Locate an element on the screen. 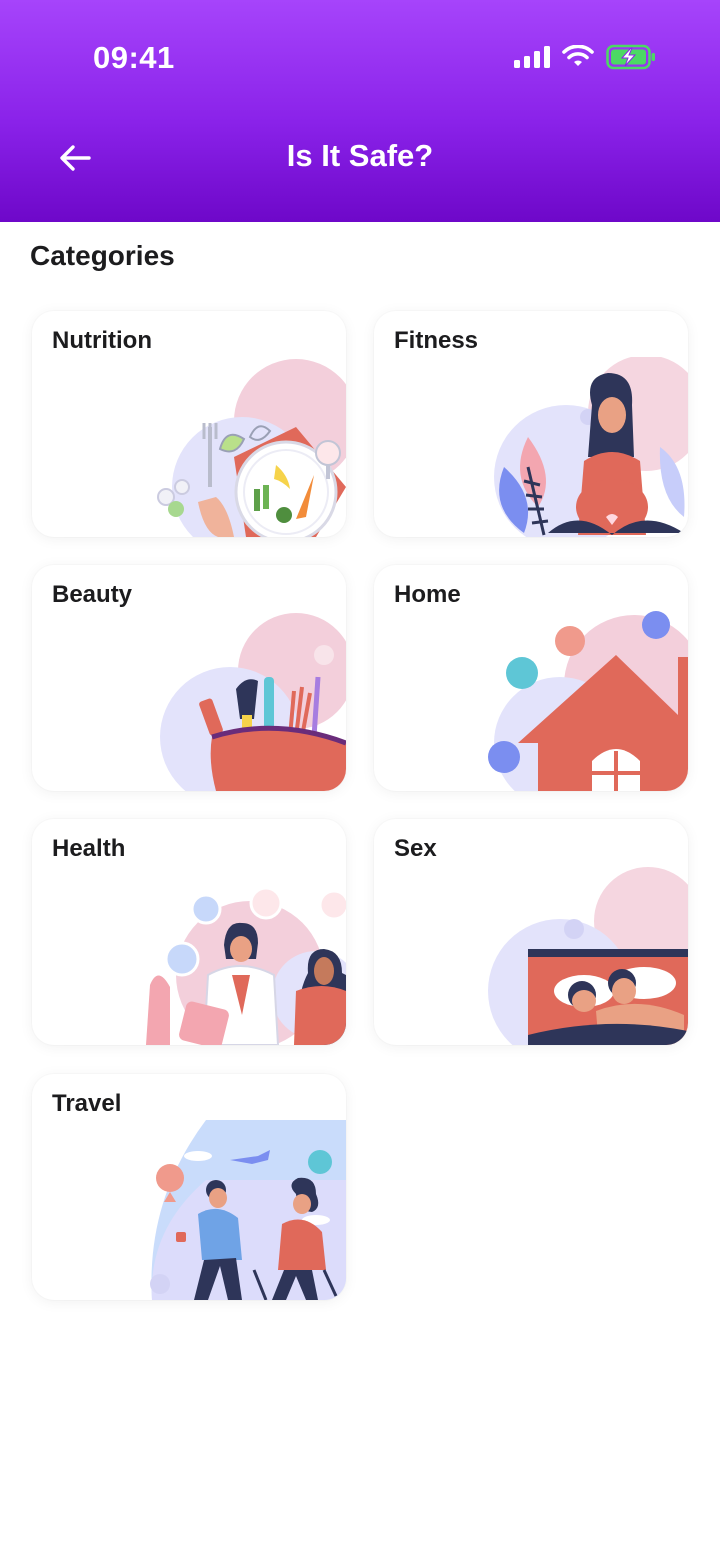  category-label: Travel is located at coordinates (87, 1103).